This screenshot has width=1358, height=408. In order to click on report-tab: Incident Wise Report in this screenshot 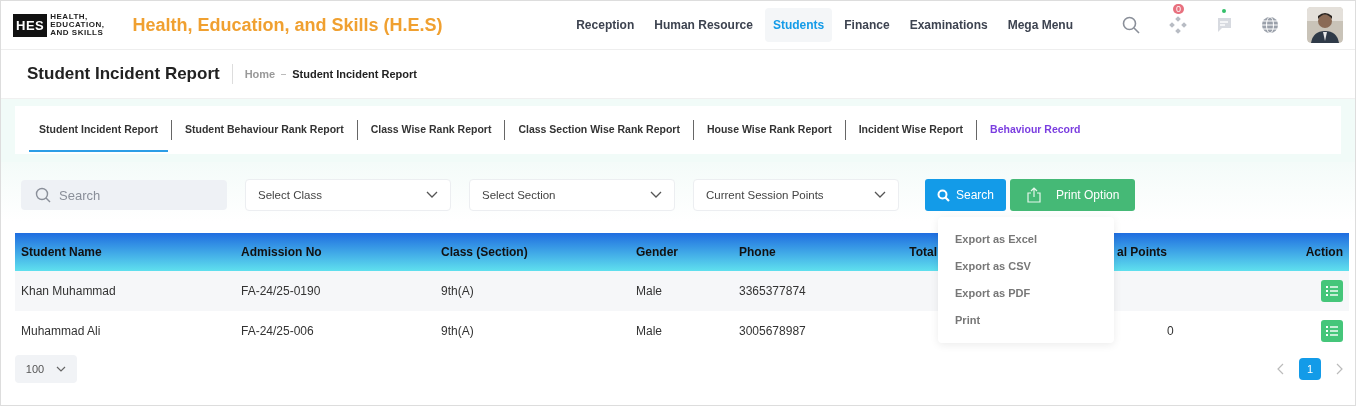, I will do `click(911, 130)`.